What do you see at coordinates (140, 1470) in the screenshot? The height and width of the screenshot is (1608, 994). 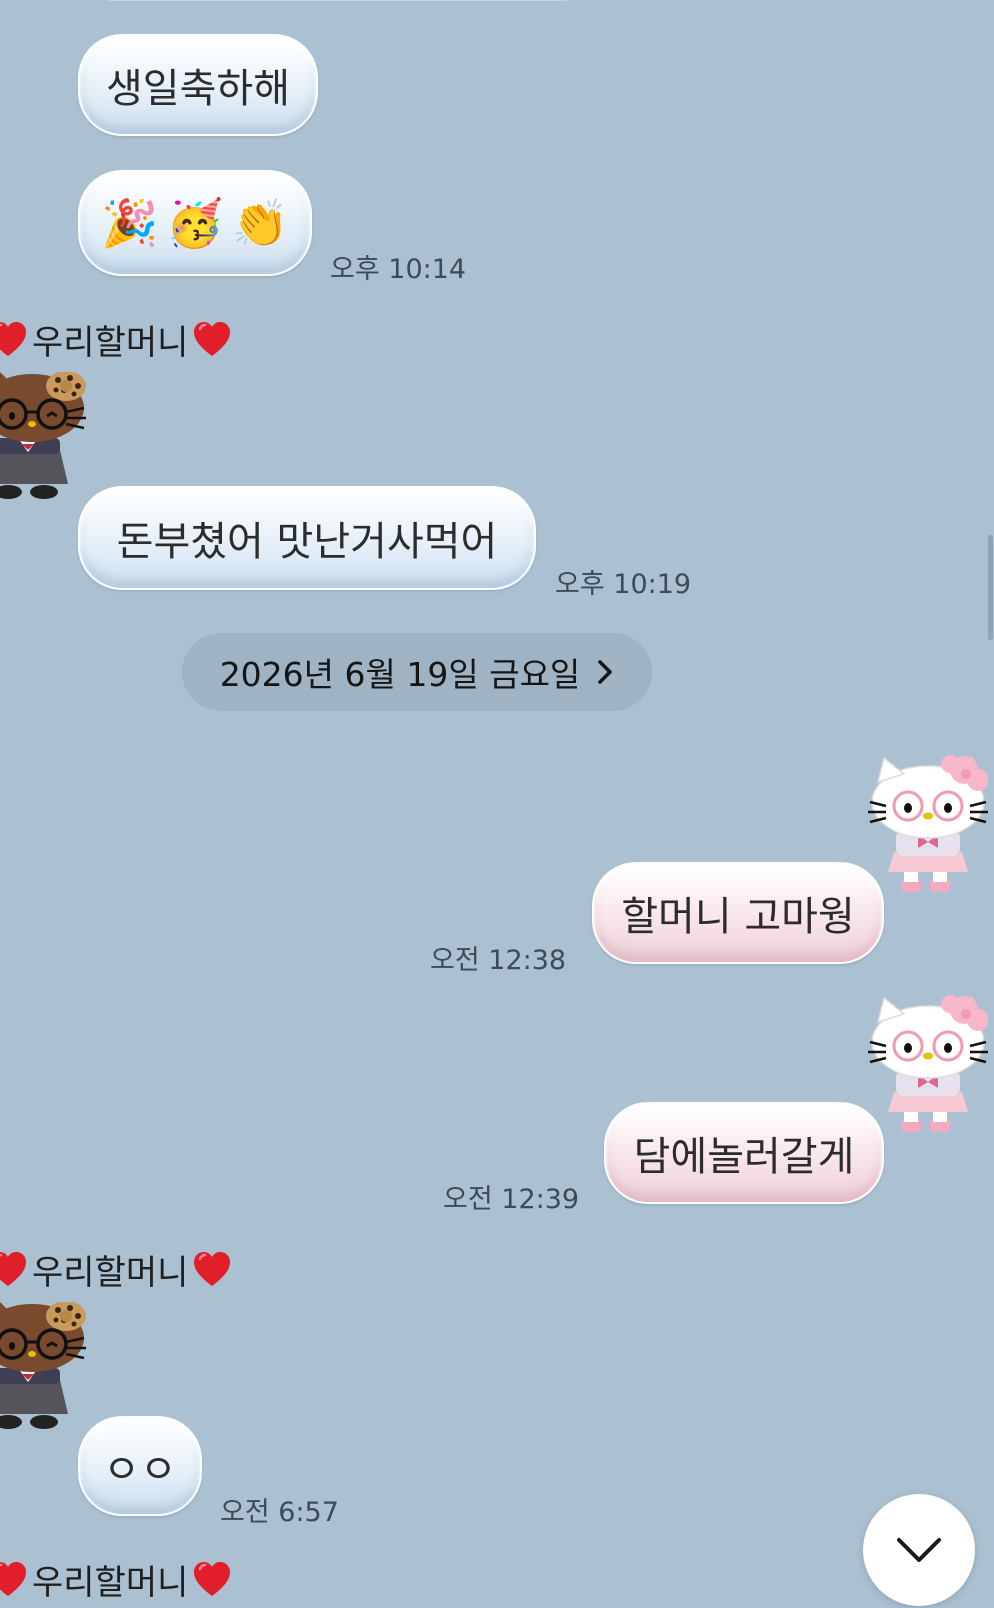 I see `message-text: ㅇㅇ` at bounding box center [140, 1470].